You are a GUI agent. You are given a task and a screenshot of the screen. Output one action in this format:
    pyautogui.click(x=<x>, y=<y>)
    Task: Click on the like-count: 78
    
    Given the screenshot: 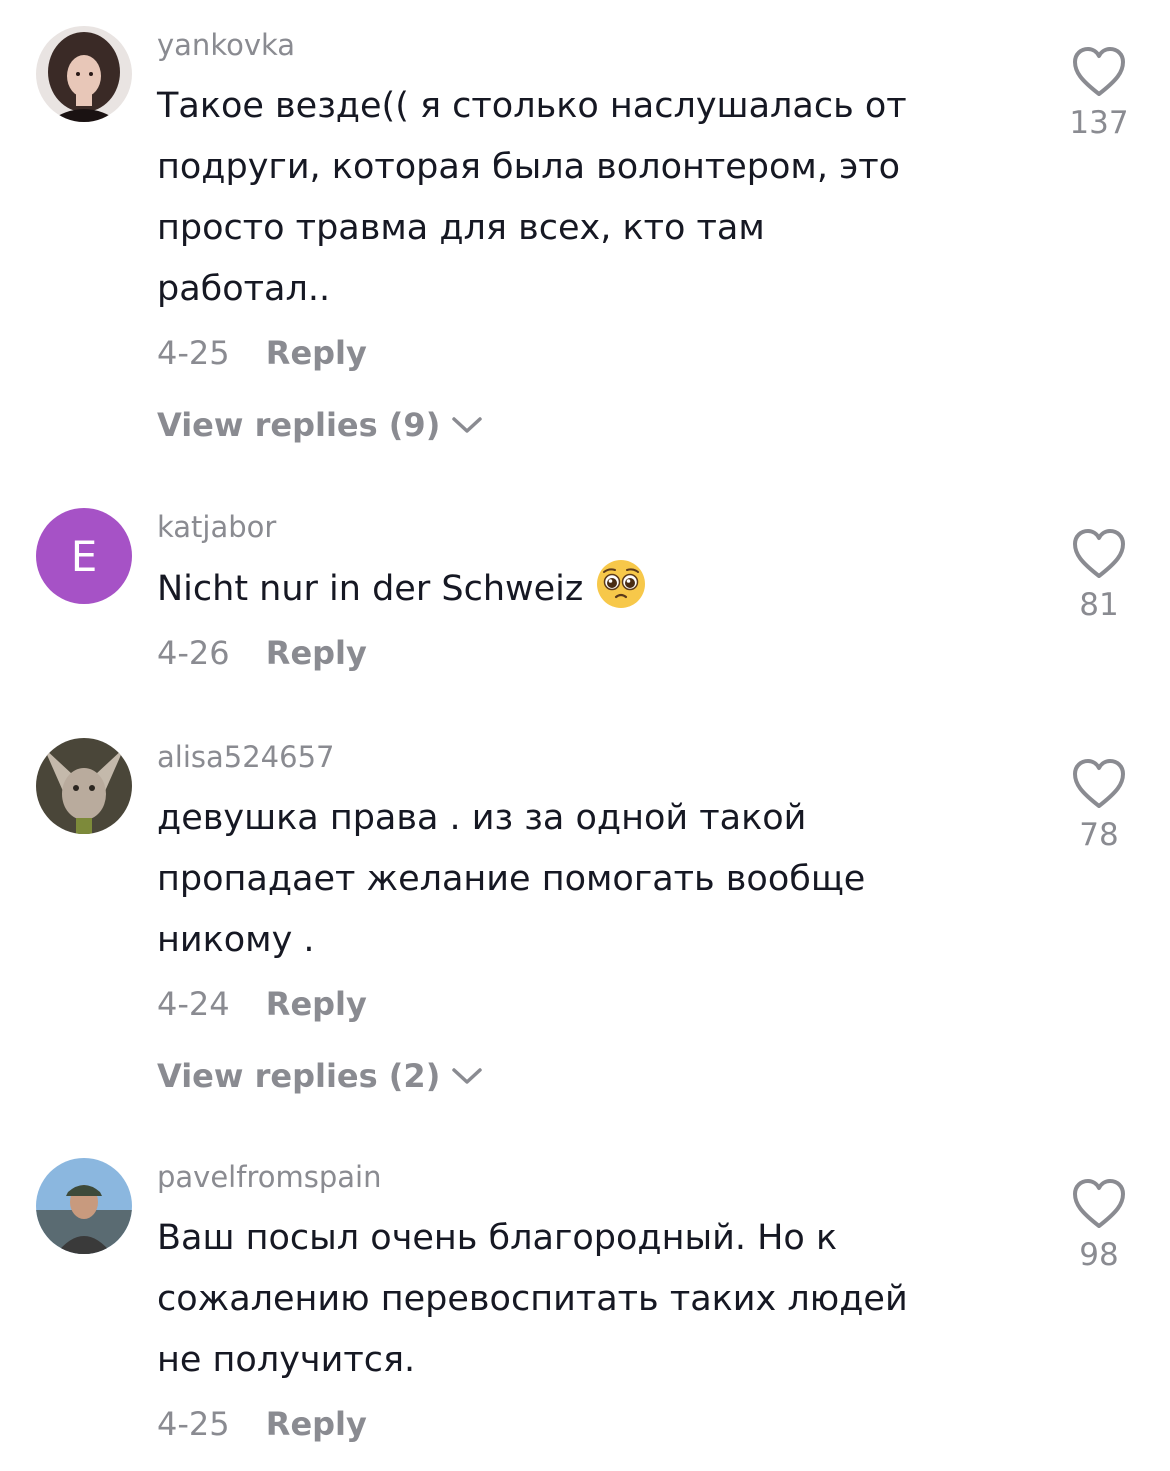 What is the action you would take?
    pyautogui.click(x=1099, y=835)
    